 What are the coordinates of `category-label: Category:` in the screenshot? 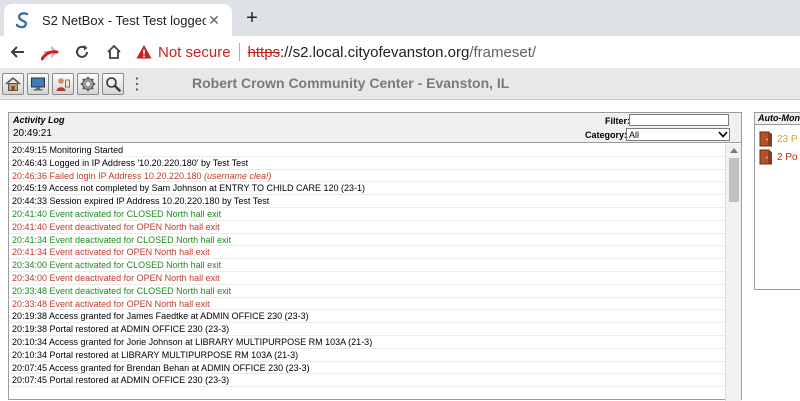 It's located at (606, 135).